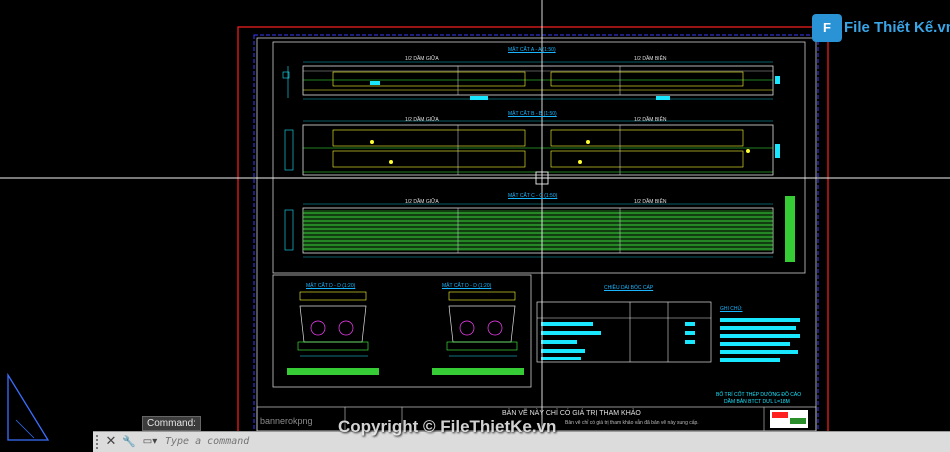 Image resolution: width=950 pixels, height=452 pixels. What do you see at coordinates (571, 413) in the screenshot?
I see `footer-note: BẢN VẼ NÀY CHỈ CÓ GIÁ TRỊ THAM KHẢO` at bounding box center [571, 413].